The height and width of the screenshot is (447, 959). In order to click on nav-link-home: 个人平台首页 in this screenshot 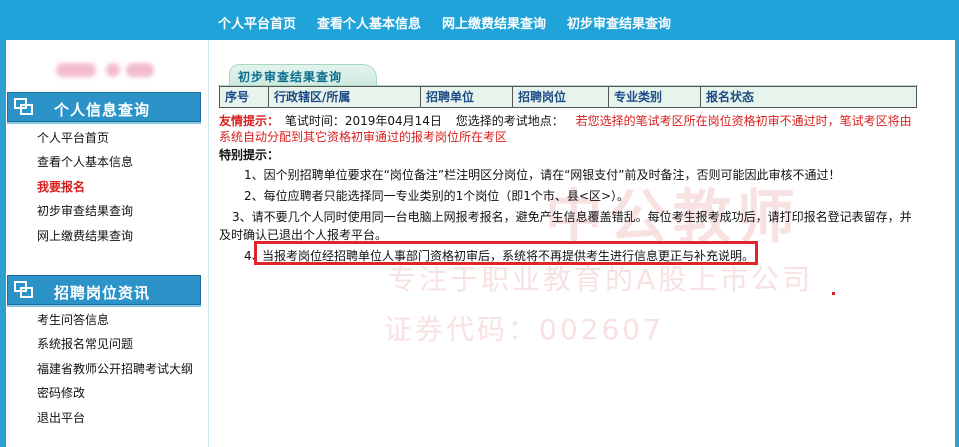, I will do `click(257, 22)`.